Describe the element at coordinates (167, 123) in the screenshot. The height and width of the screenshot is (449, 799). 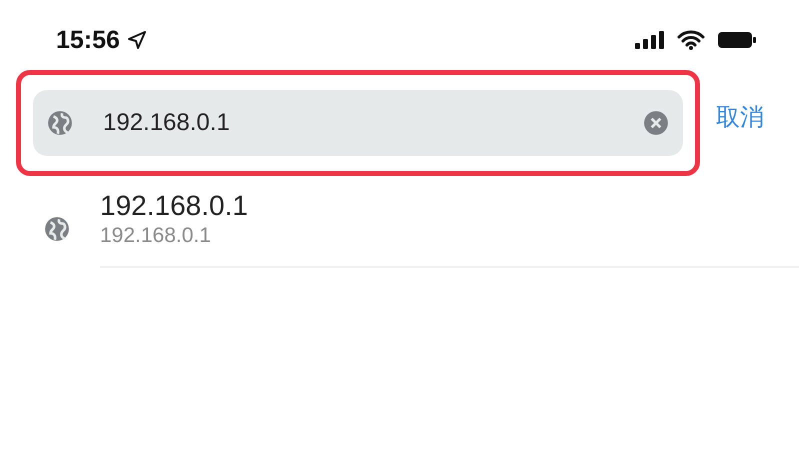
I see `address-text: 192.168.0.1` at that location.